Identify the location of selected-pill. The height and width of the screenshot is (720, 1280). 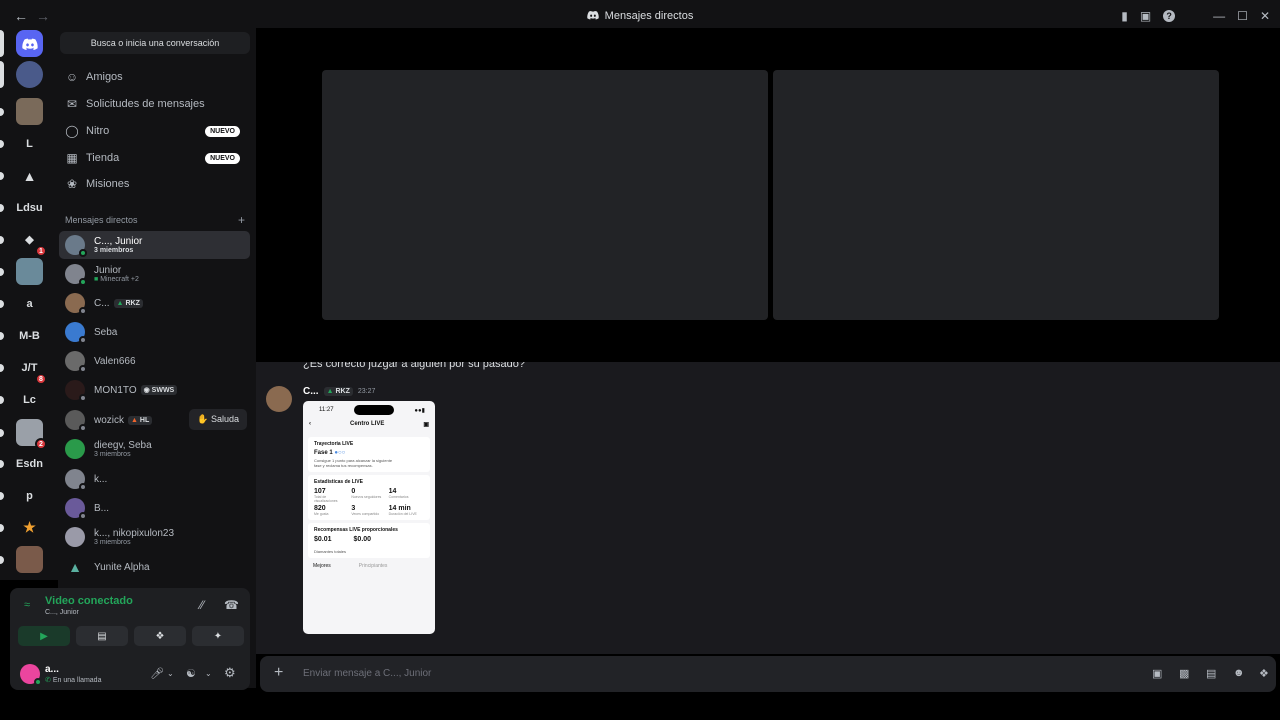
(2, 43).